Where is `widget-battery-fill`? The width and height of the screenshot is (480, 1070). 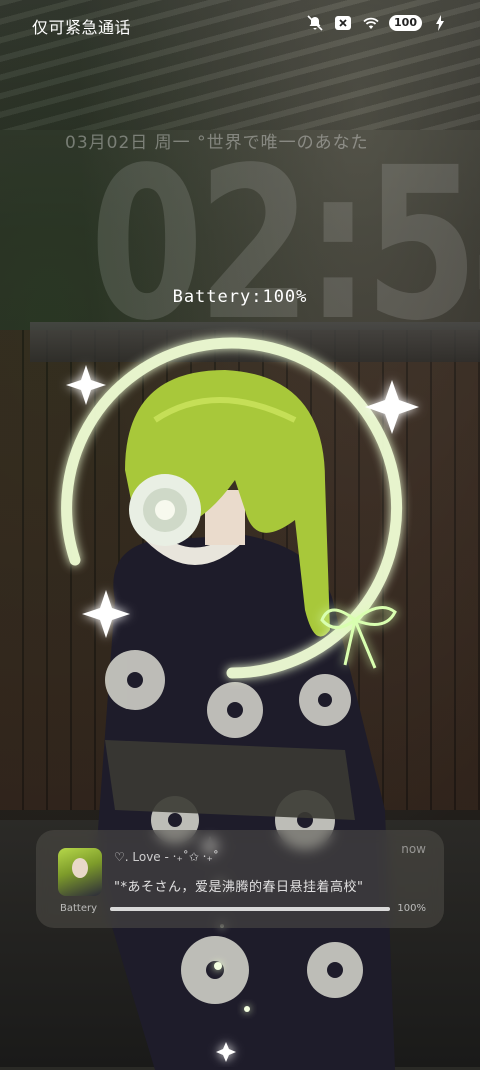
widget-battery-fill is located at coordinates (250, 909).